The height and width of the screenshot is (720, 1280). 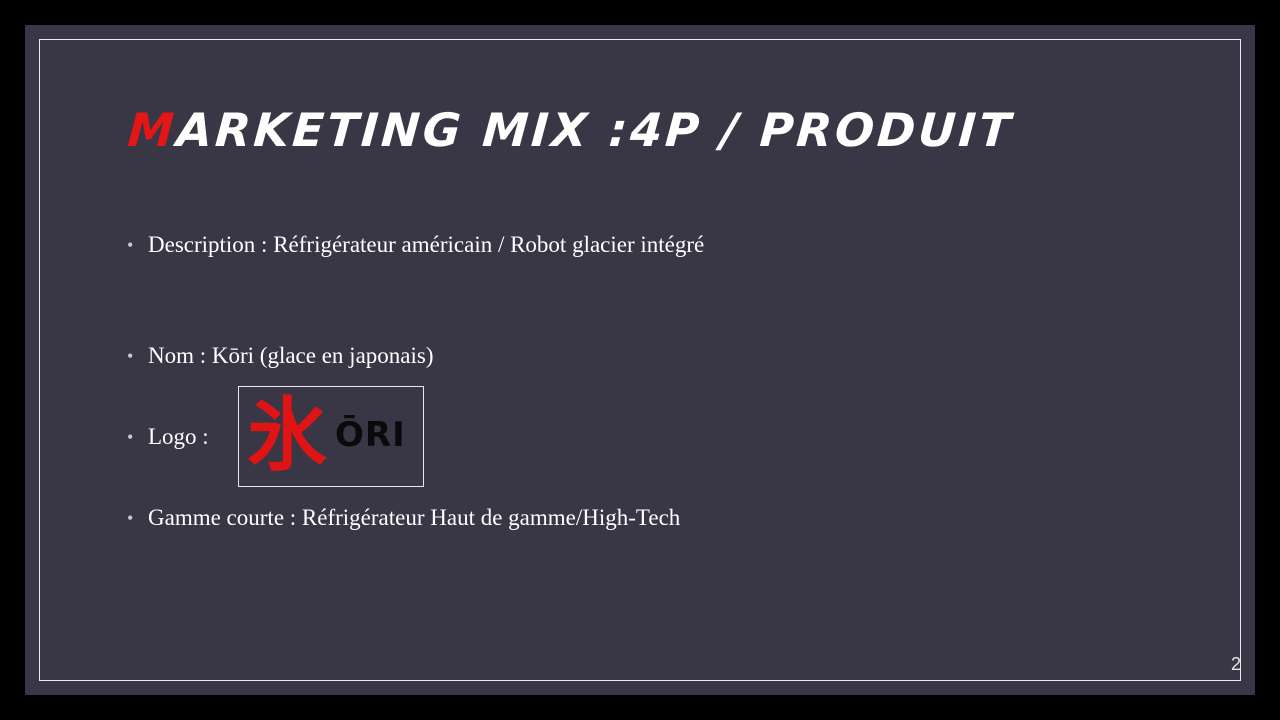 What do you see at coordinates (287, 435) in the screenshot?
I see `logo-kanji: 氷` at bounding box center [287, 435].